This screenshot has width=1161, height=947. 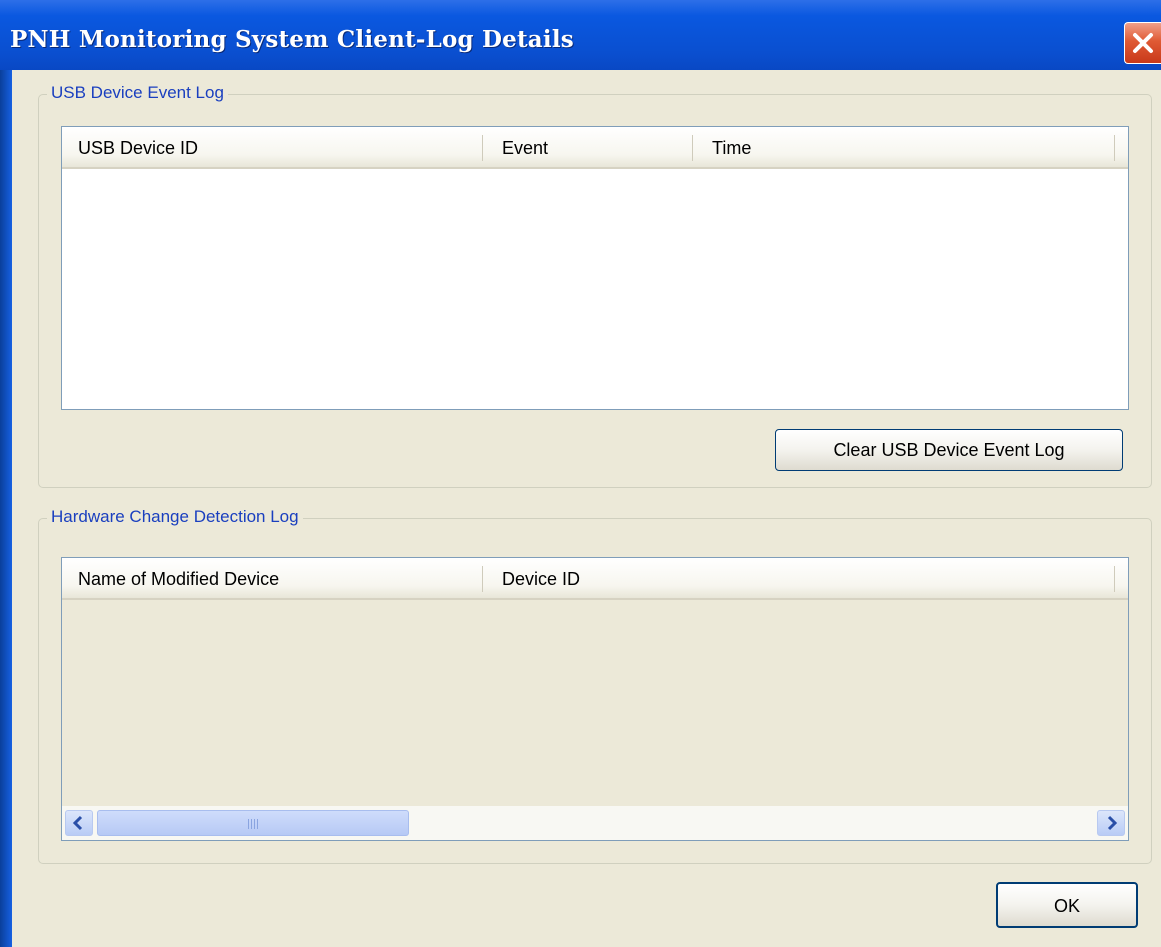 I want to click on close-icon, so click(x=1143, y=43).